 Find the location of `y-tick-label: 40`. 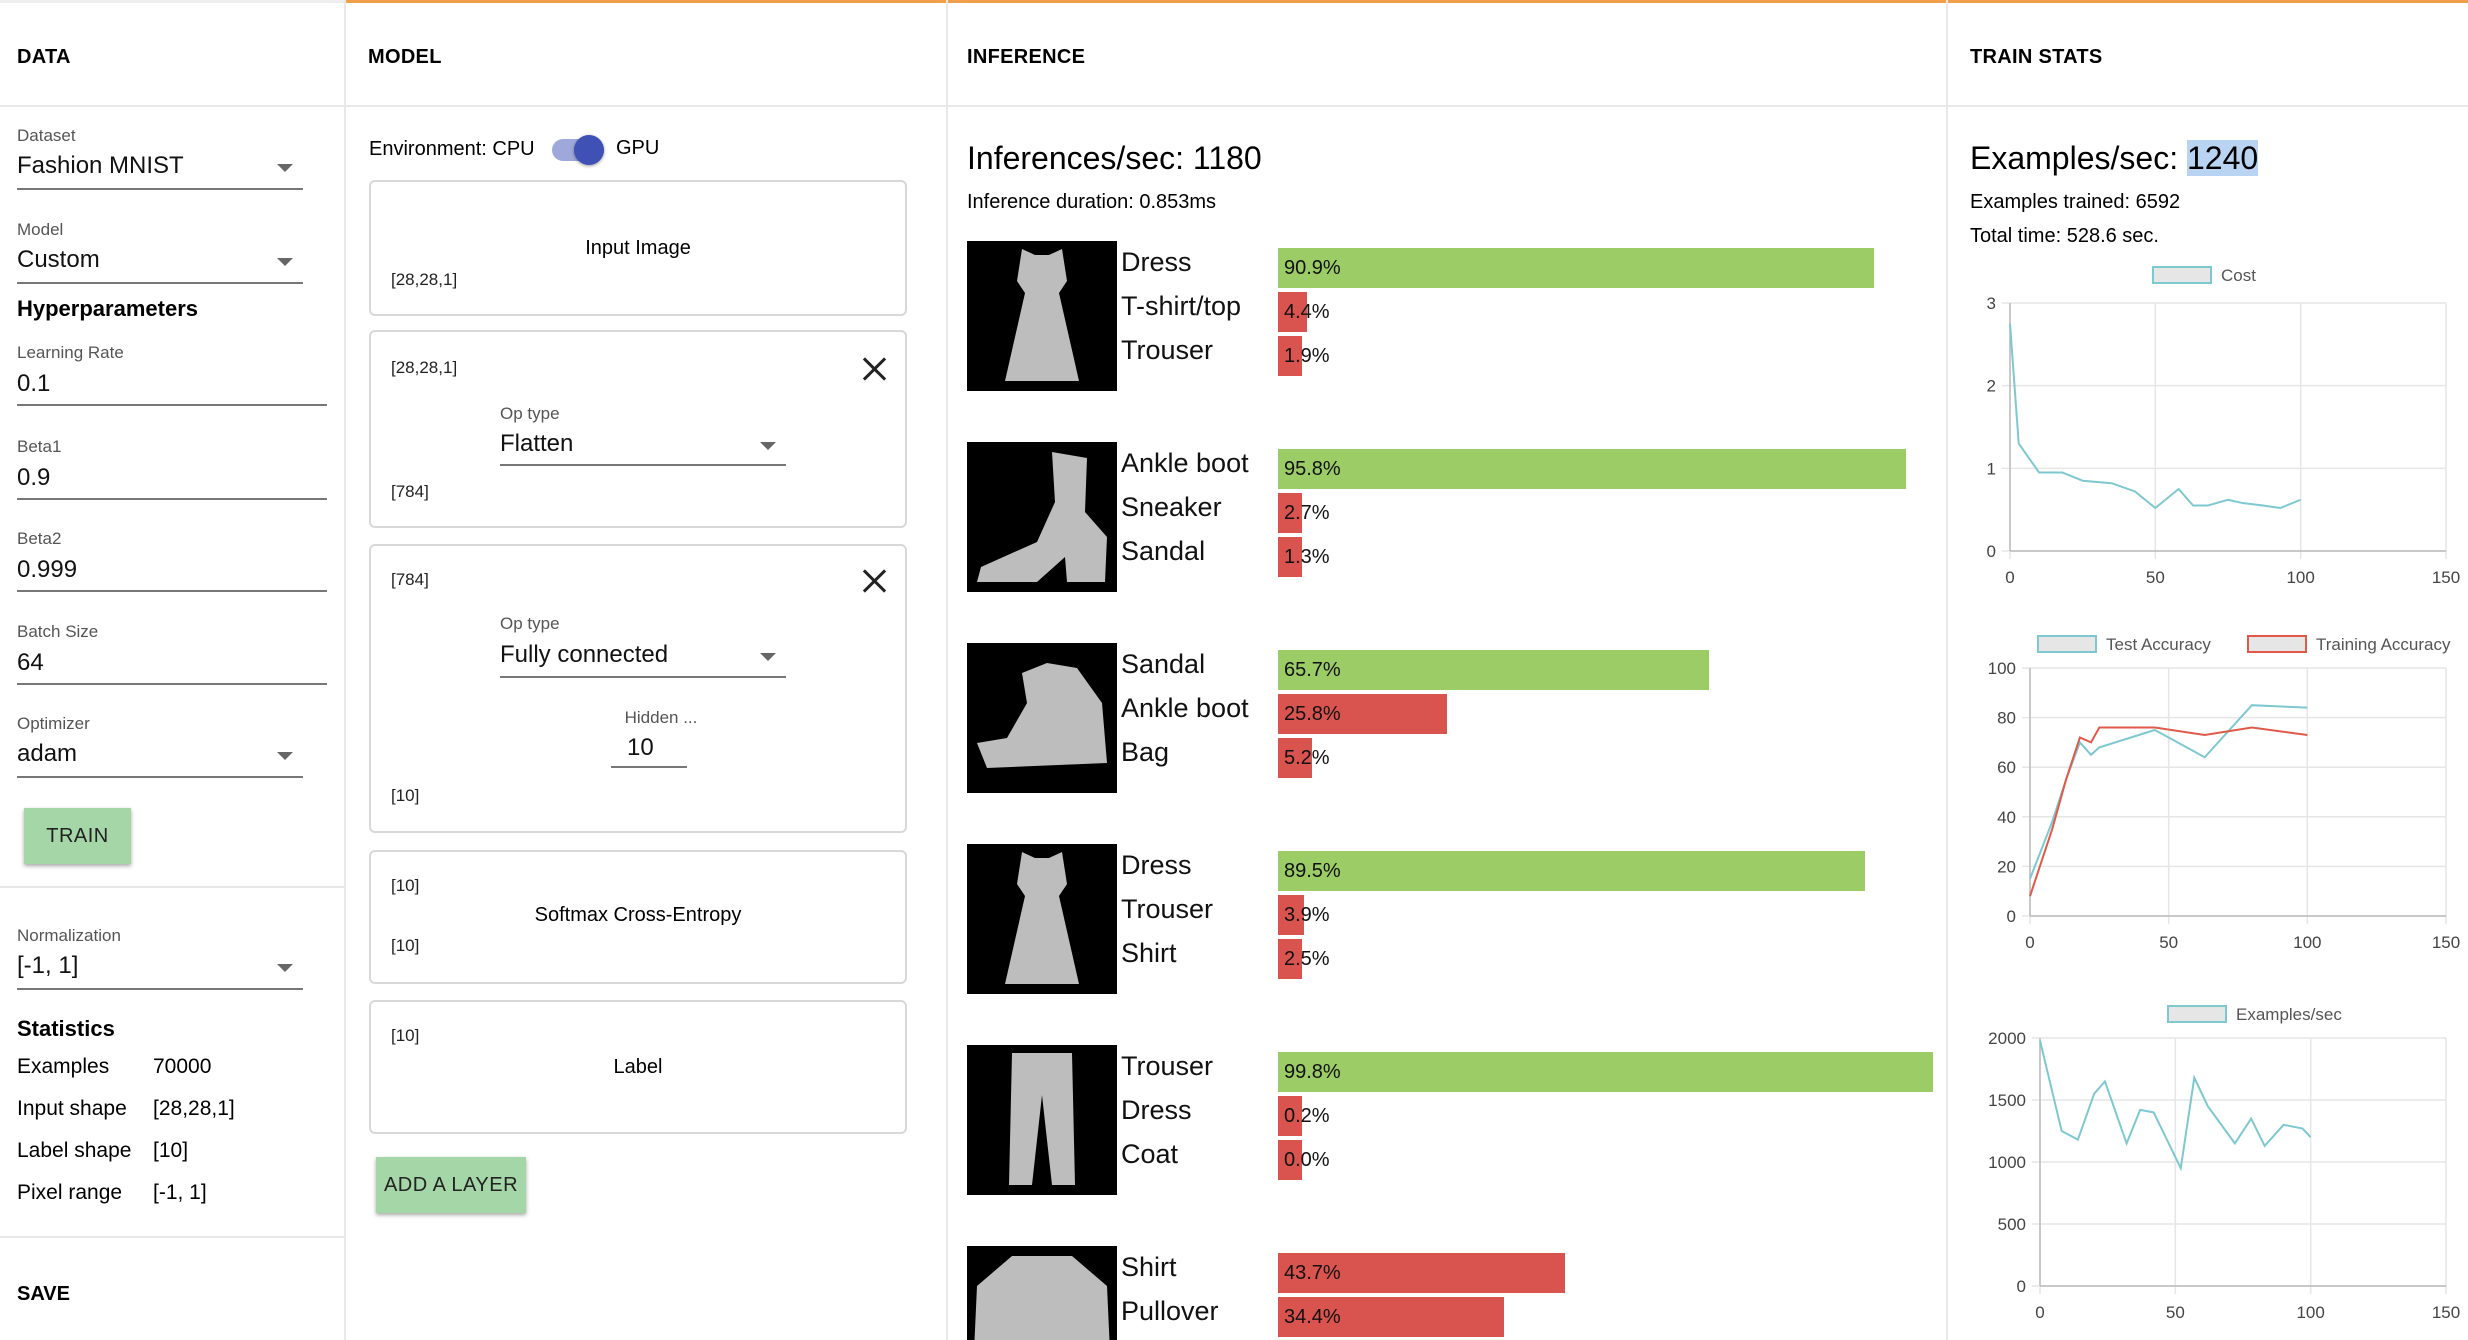

y-tick-label: 40 is located at coordinates (2006, 817).